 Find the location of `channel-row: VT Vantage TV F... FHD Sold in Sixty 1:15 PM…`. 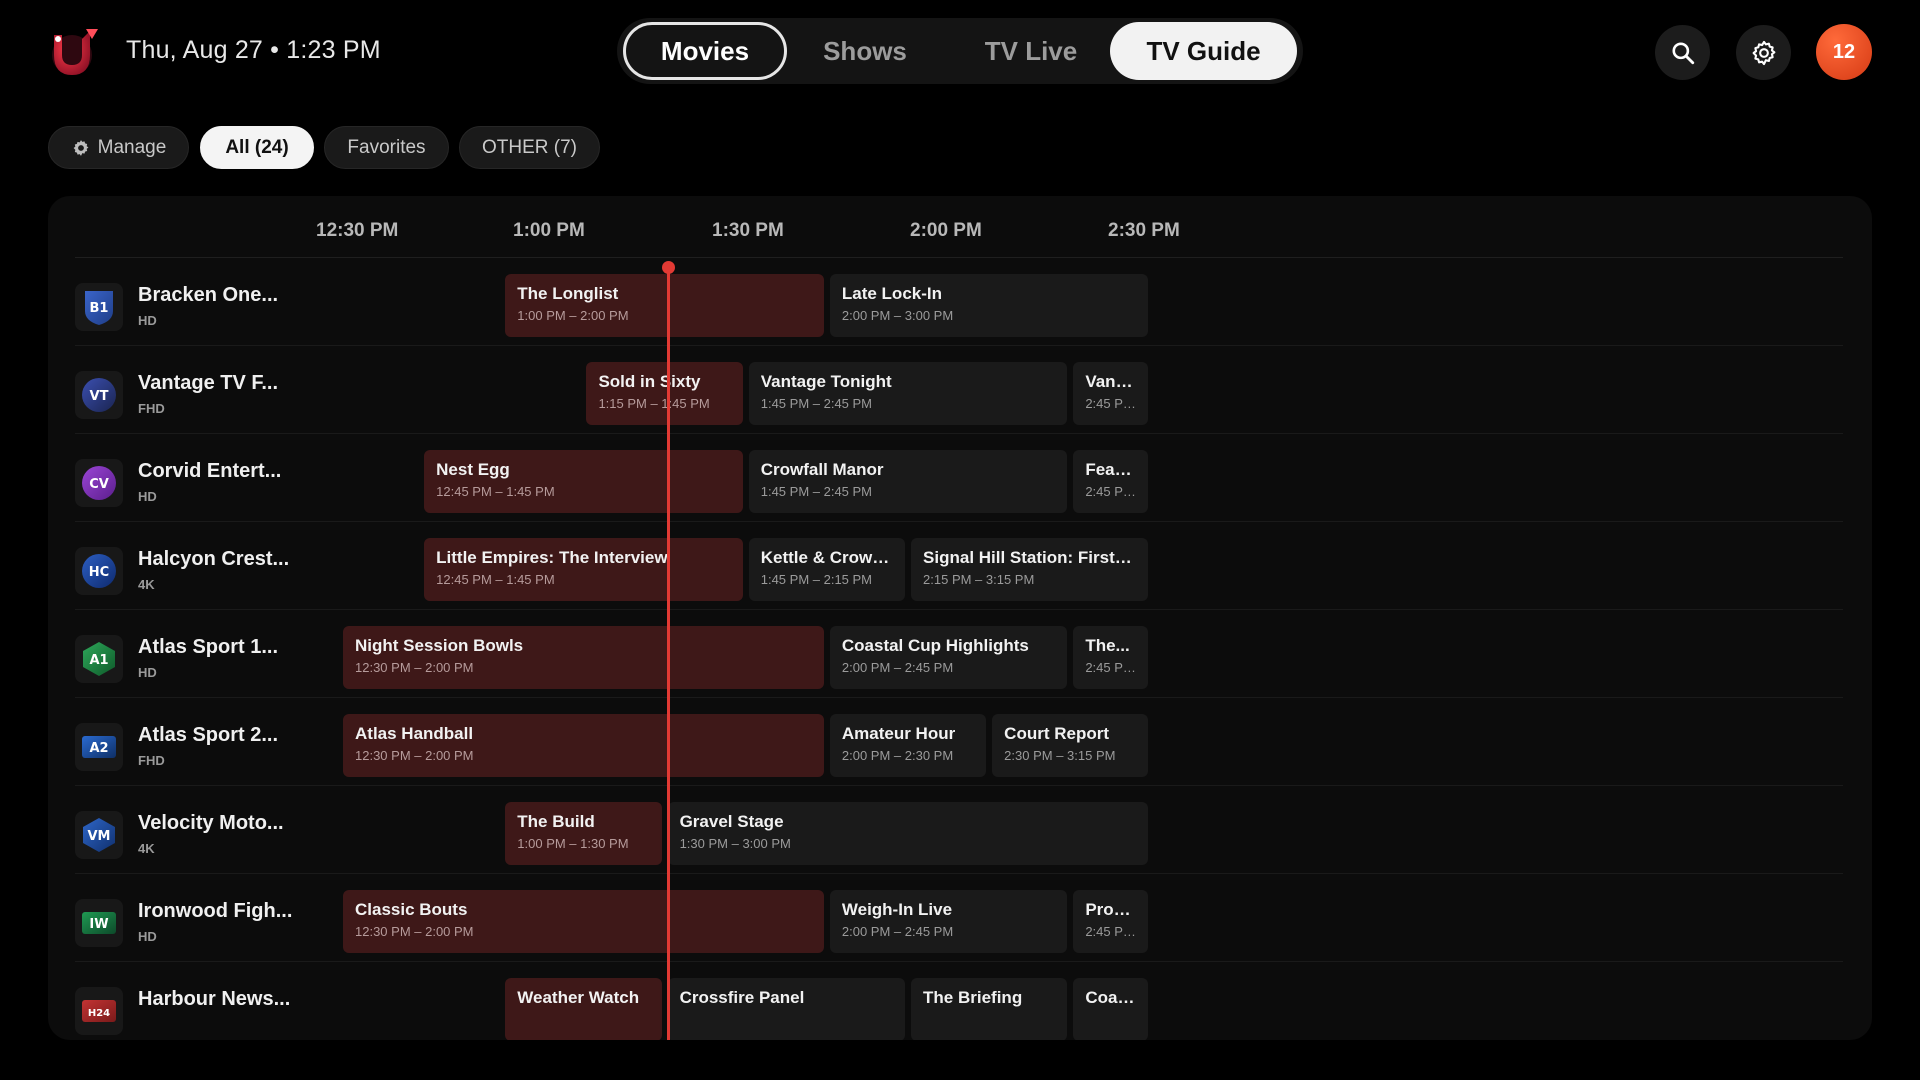

channel-row: VT Vantage TV F... FHD Sold in Sixty 1:15 PM… is located at coordinates (959, 390).